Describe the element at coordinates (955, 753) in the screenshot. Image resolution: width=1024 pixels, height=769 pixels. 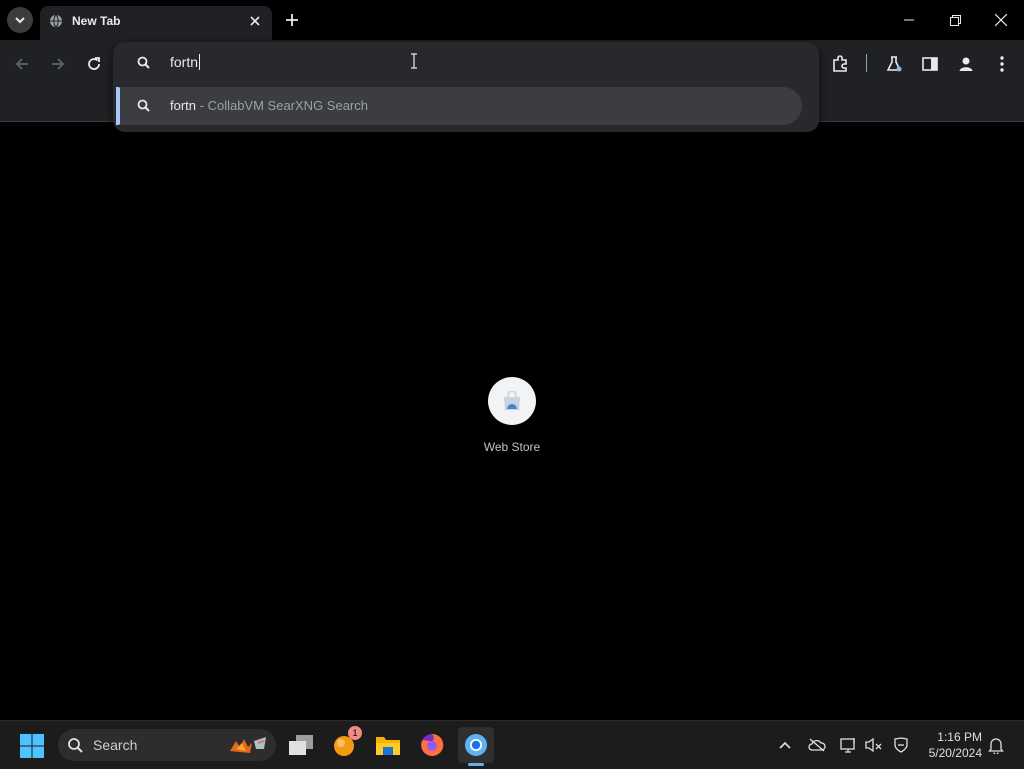
I see `clock-date: 5/20/2024` at that location.